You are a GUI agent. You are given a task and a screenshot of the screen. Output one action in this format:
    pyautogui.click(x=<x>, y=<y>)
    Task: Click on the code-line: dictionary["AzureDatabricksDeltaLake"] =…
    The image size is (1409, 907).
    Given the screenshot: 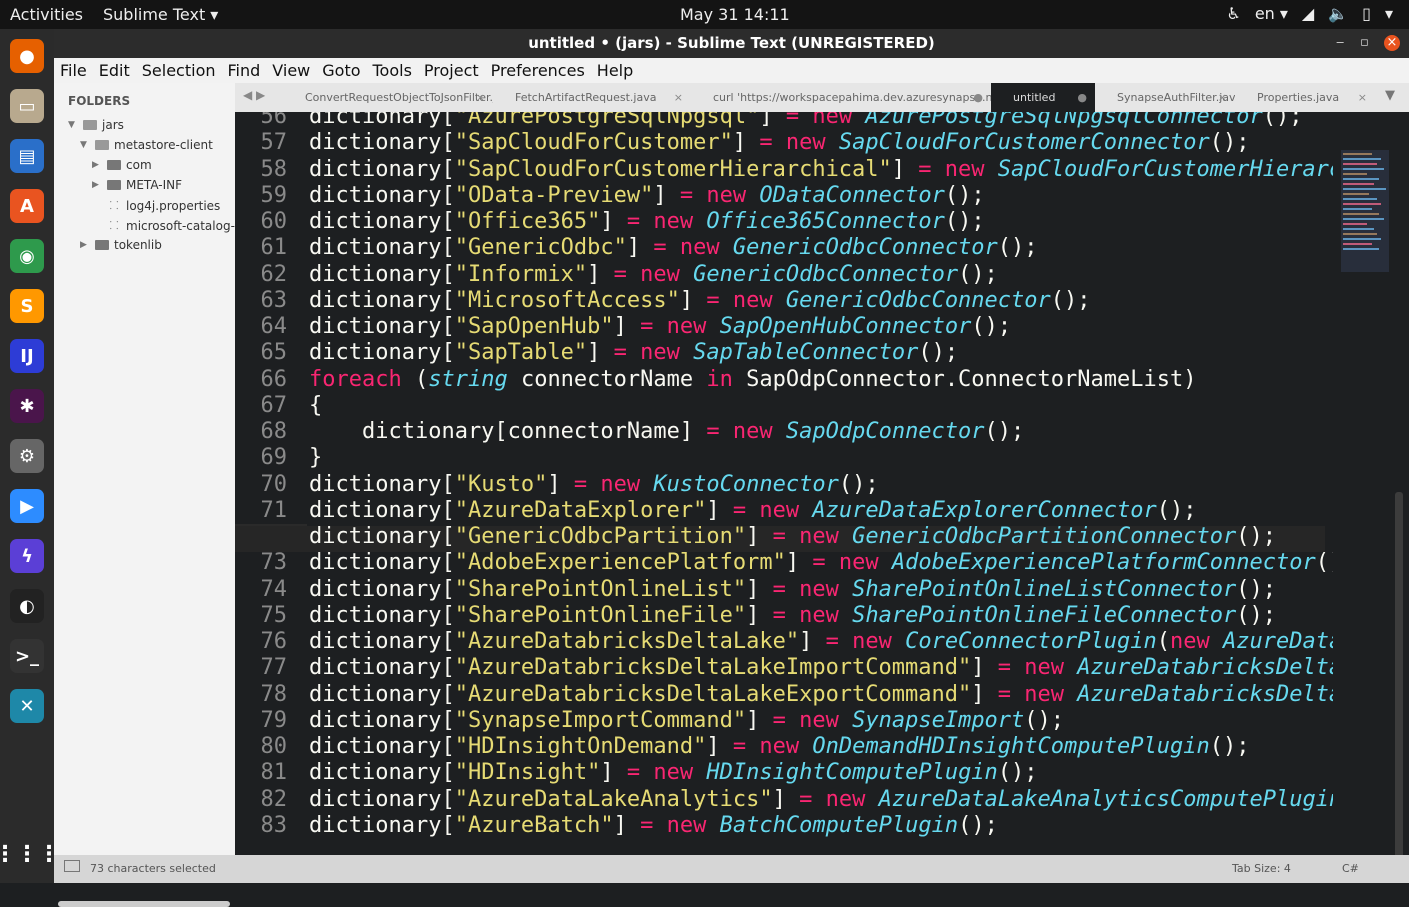 What is the action you would take?
    pyautogui.click(x=821, y=641)
    